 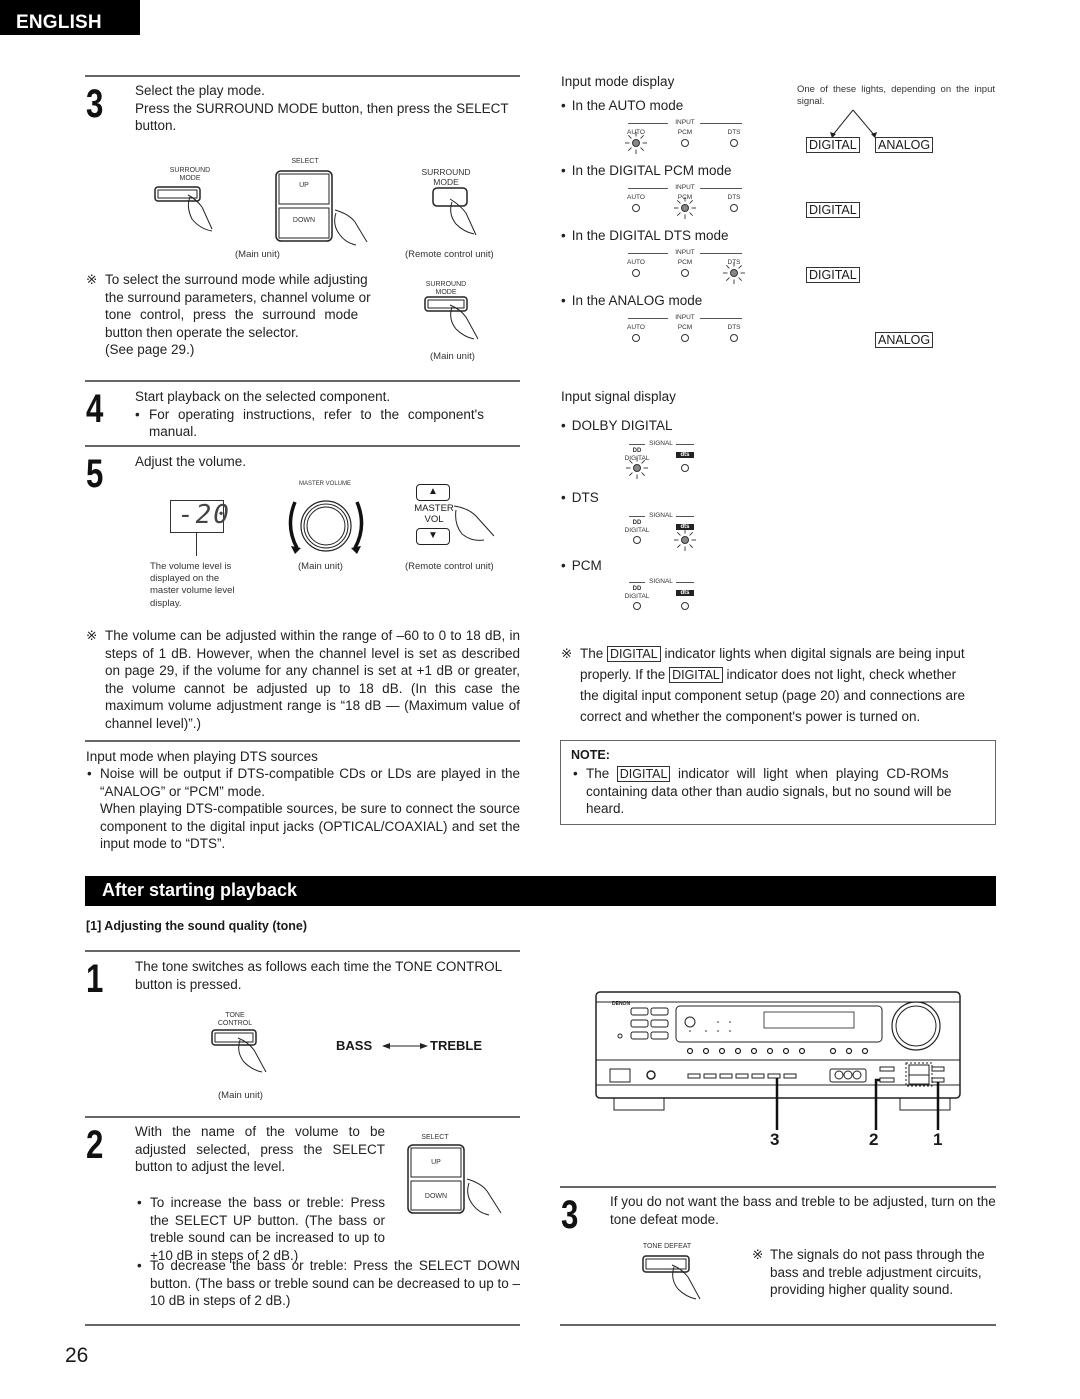 I want to click on callout-number: 1, so click(x=938, y=1139).